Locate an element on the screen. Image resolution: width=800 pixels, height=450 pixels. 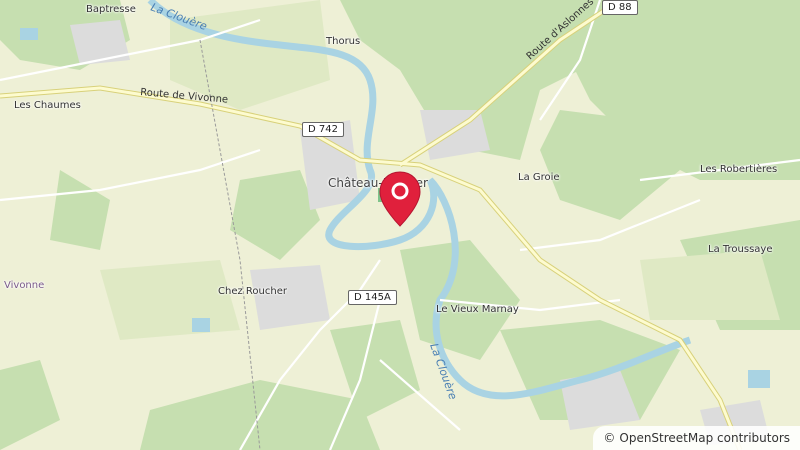
place-label-thorus: Thorus is located at coordinates (343, 41).